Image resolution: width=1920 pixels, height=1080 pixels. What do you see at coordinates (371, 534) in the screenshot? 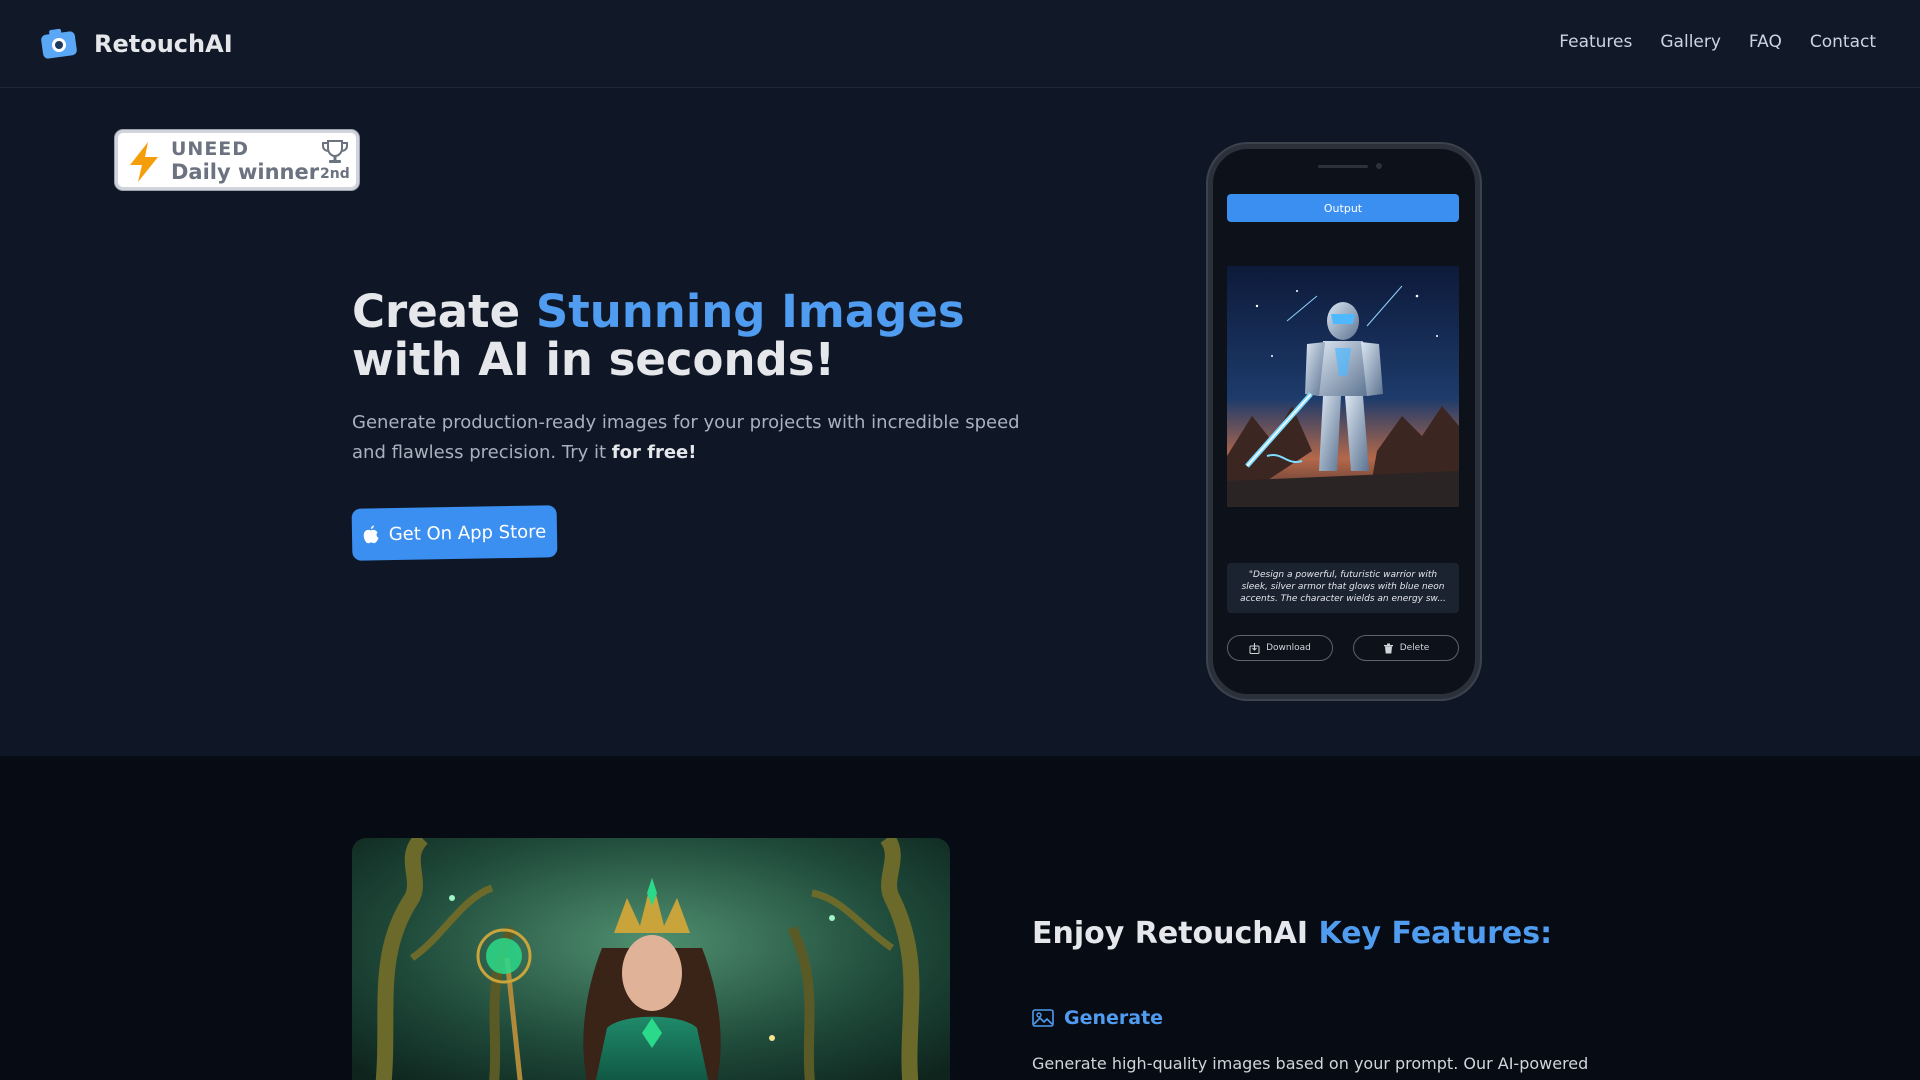
I see `apple-icon` at bounding box center [371, 534].